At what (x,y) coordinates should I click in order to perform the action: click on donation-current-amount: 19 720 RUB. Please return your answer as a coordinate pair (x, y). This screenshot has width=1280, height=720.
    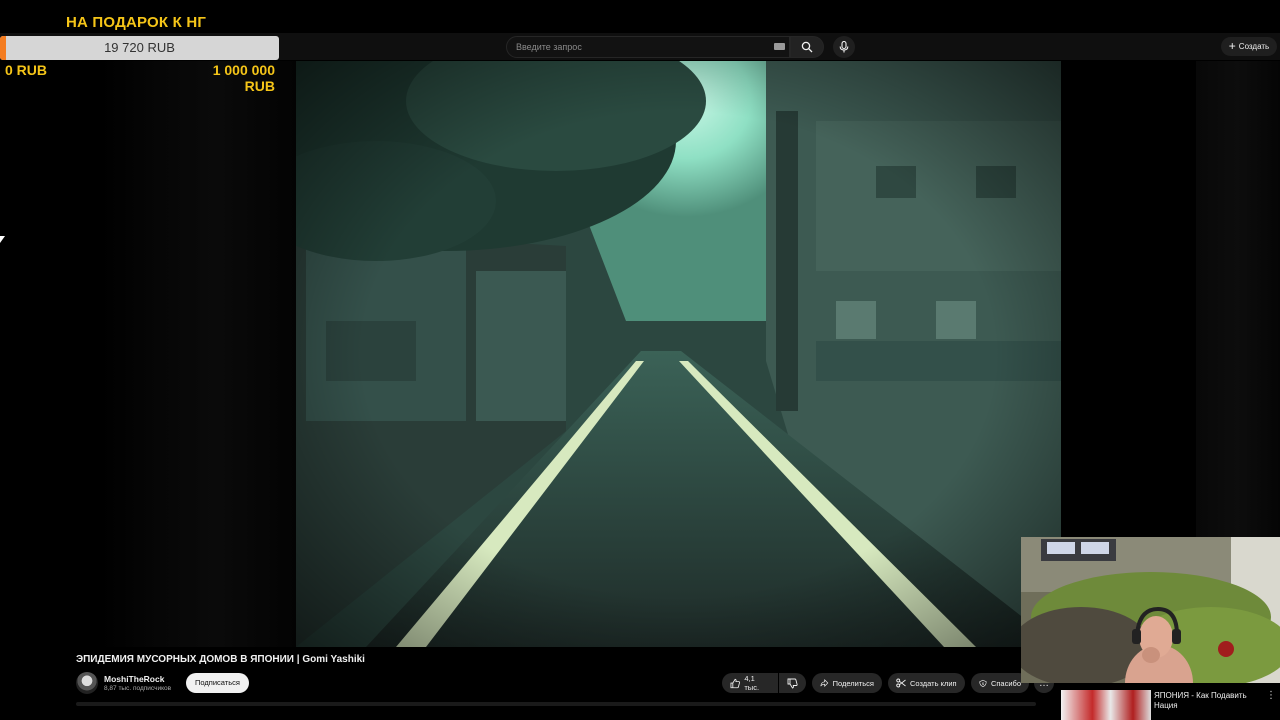
    Looking at the image, I should click on (139, 47).